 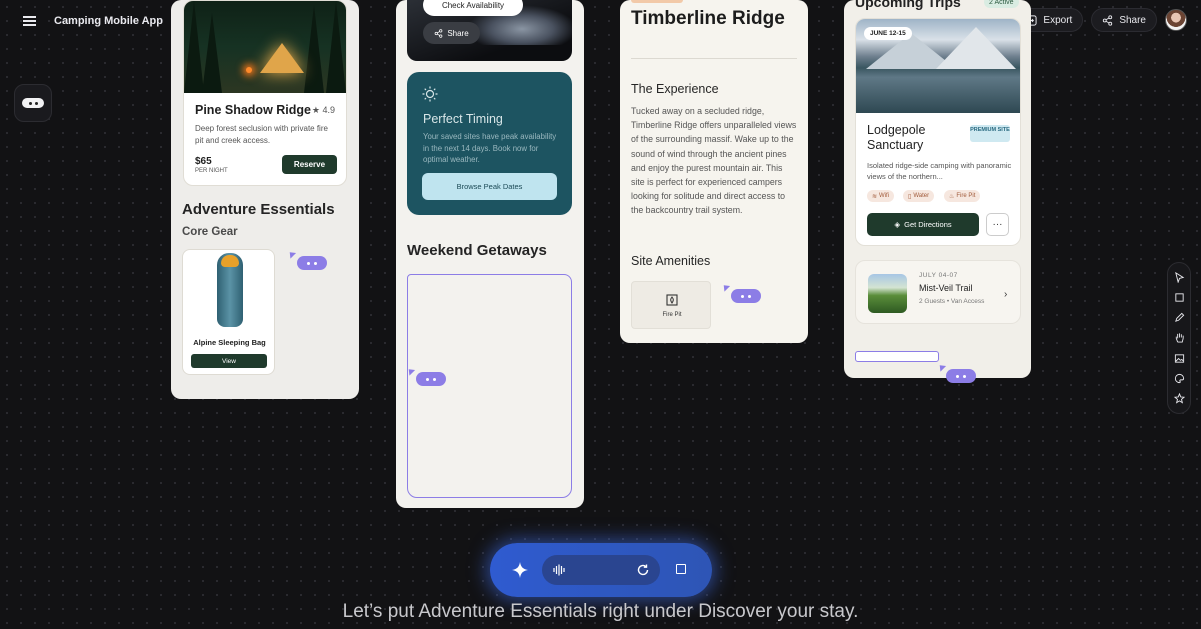 What do you see at coordinates (210, 232) in the screenshot?
I see `section-subtitle-core-gear: Core Gear` at bounding box center [210, 232].